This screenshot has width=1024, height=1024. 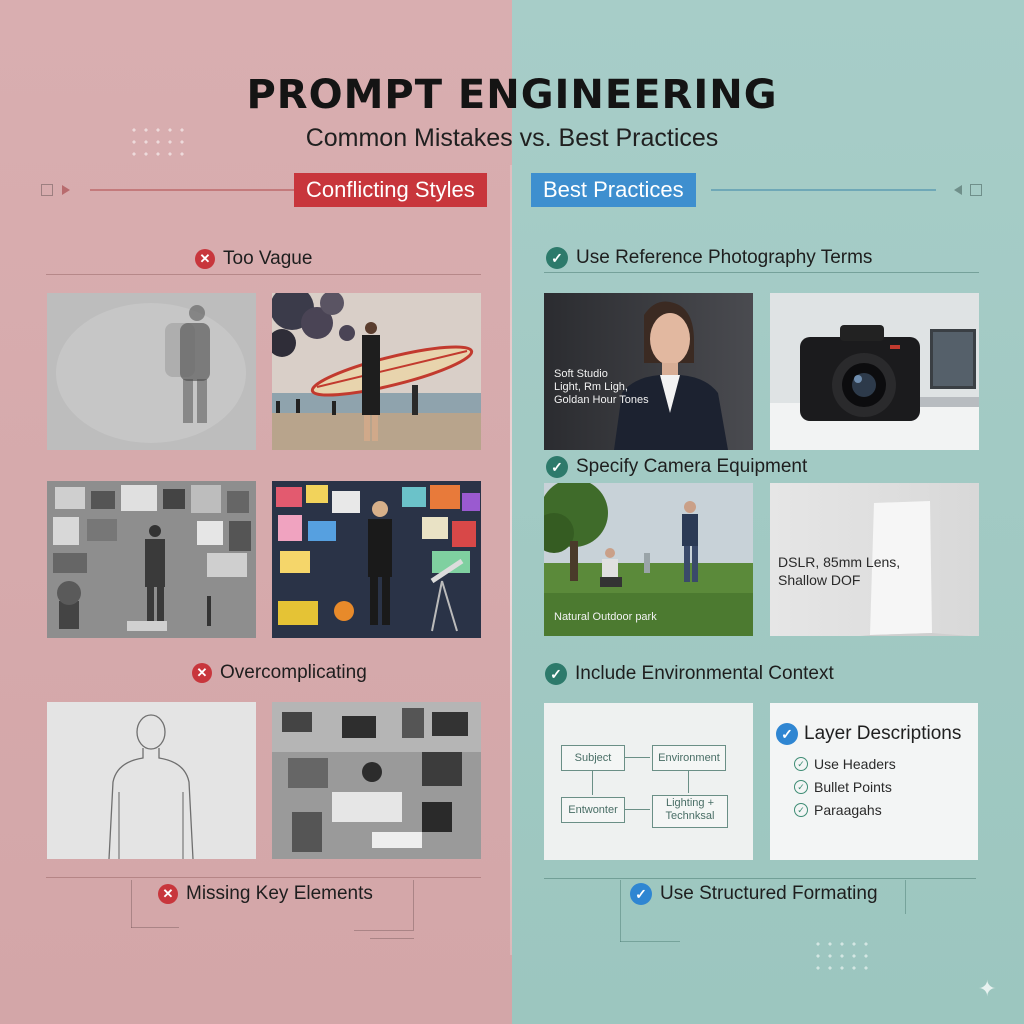 What do you see at coordinates (151, 780) in the screenshot?
I see `outline-figure-image` at bounding box center [151, 780].